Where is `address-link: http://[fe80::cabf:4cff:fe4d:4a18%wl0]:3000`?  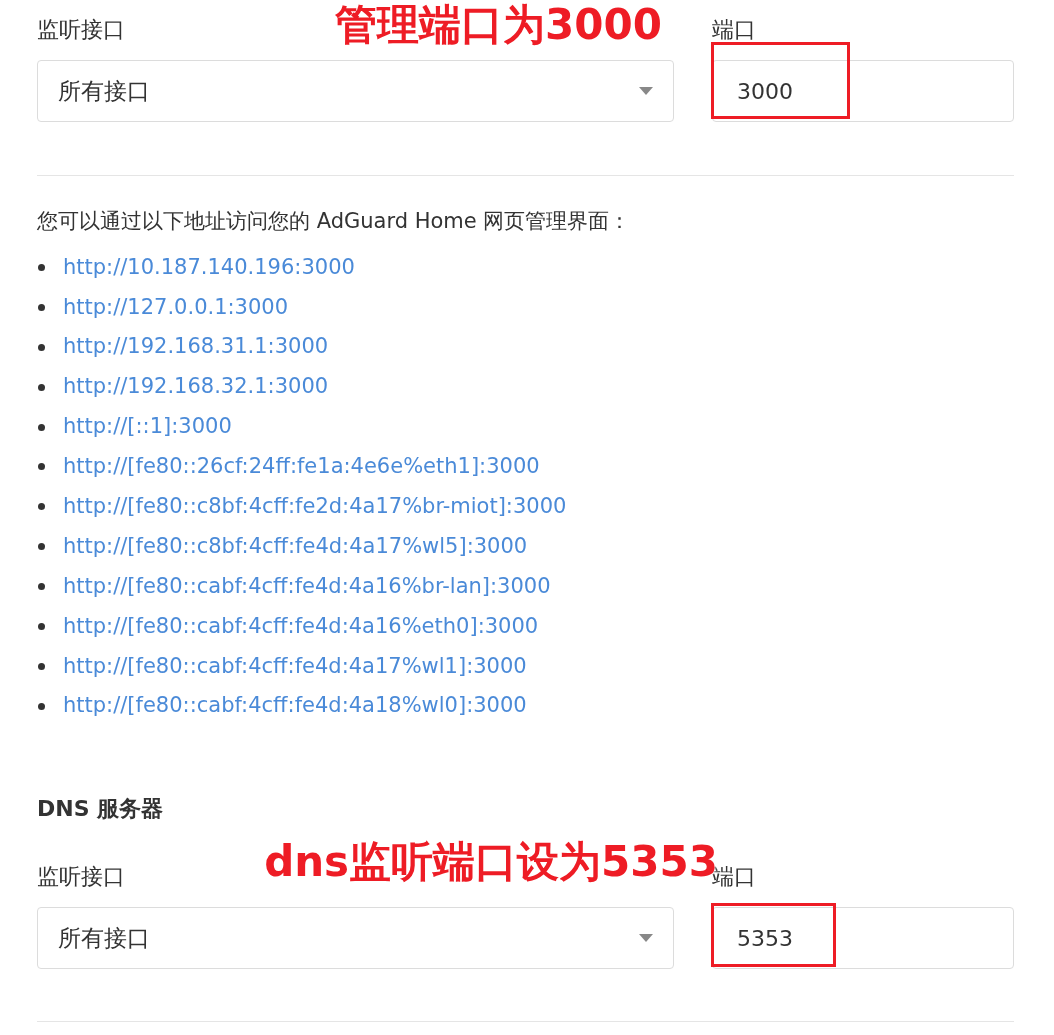 address-link: http://[fe80::cabf:4cff:fe4d:4a18%wl0]:3000 is located at coordinates (295, 706).